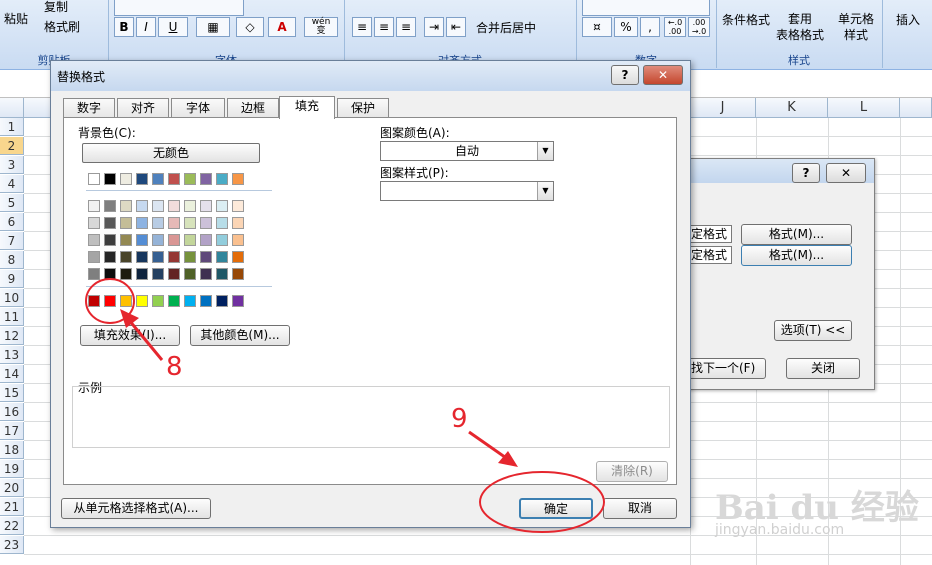  I want to click on insert-button: 插入, so click(908, 19).